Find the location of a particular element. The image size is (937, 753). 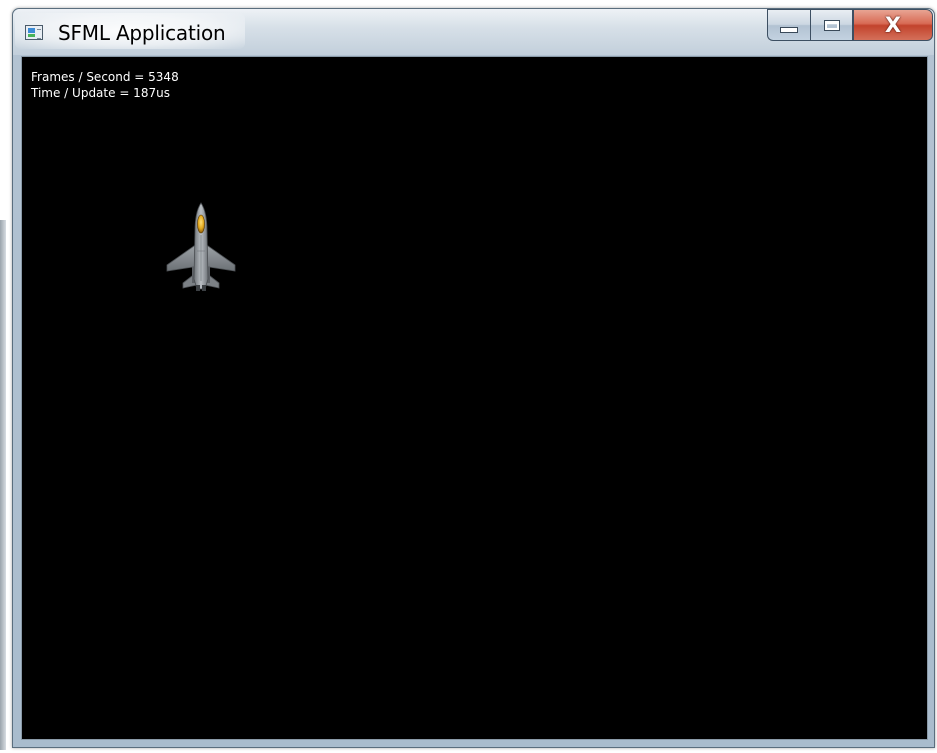

fighter-jet-icon is located at coordinates (201, 246).